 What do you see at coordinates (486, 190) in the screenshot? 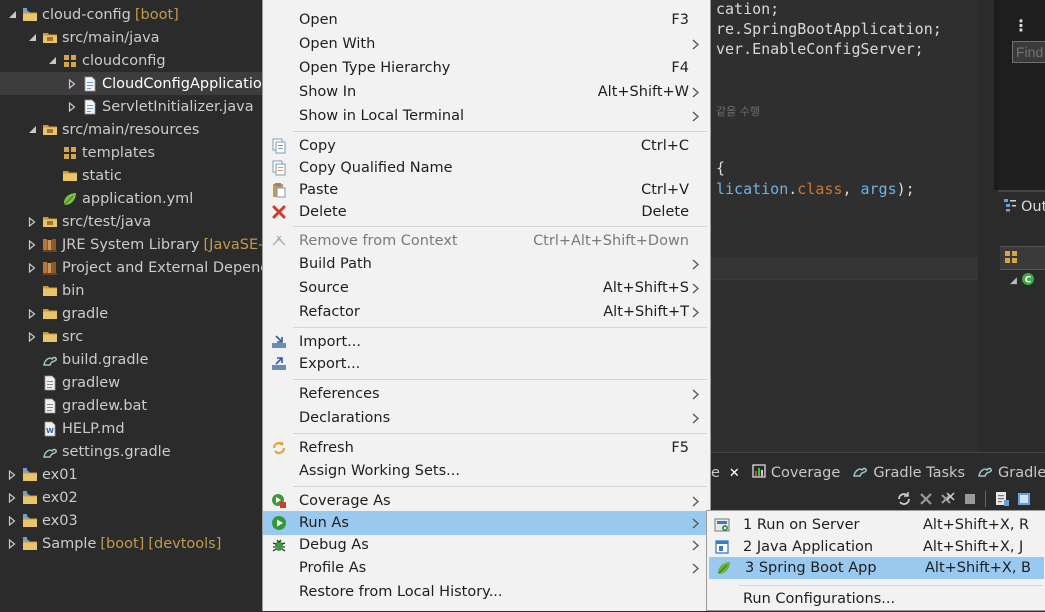
I see `menu-item-paste: Paste Ctrl+V` at bounding box center [486, 190].